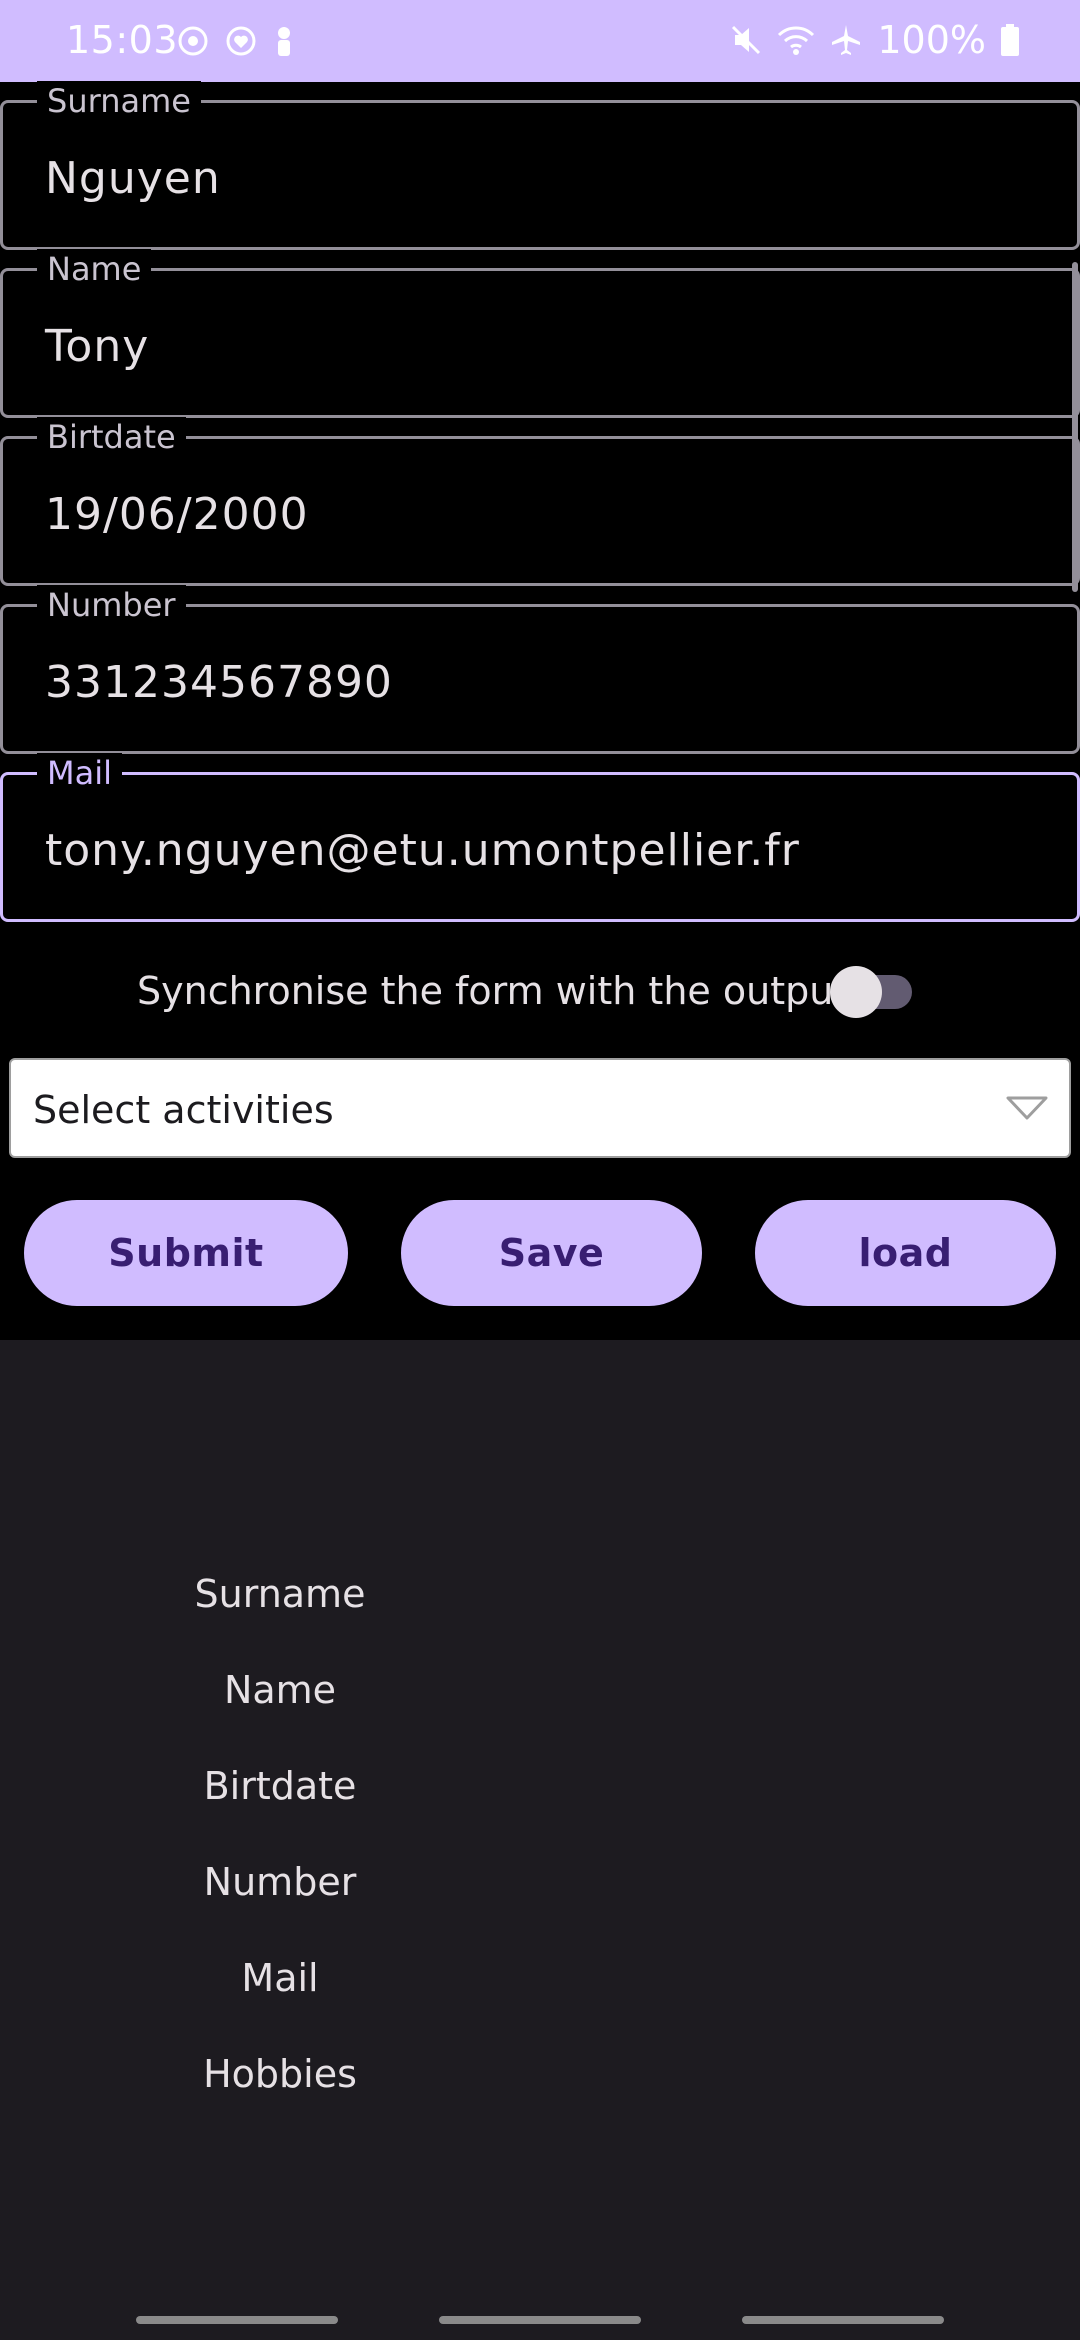 This screenshot has width=1080, height=2340. What do you see at coordinates (219, 682) in the screenshot?
I see `number-field-value: 331234567890` at bounding box center [219, 682].